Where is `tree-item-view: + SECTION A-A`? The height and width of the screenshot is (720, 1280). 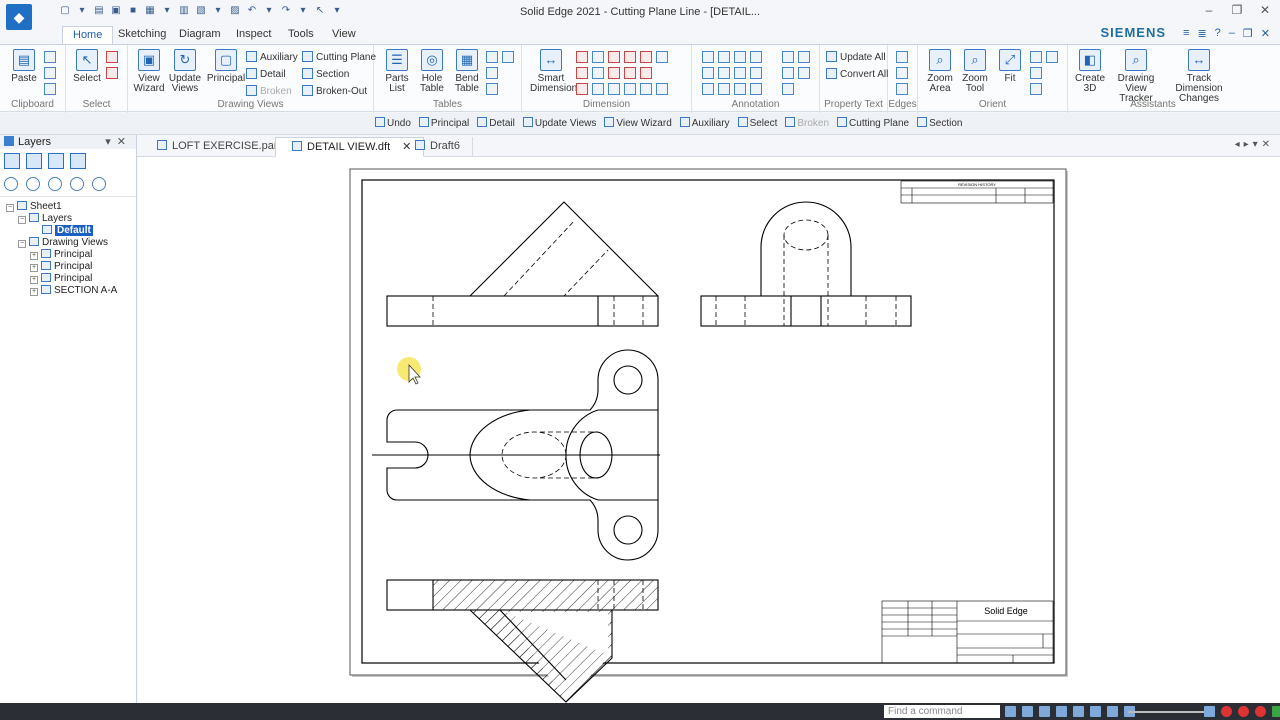
tree-item-view: + SECTION A-A is located at coordinates (68, 291).